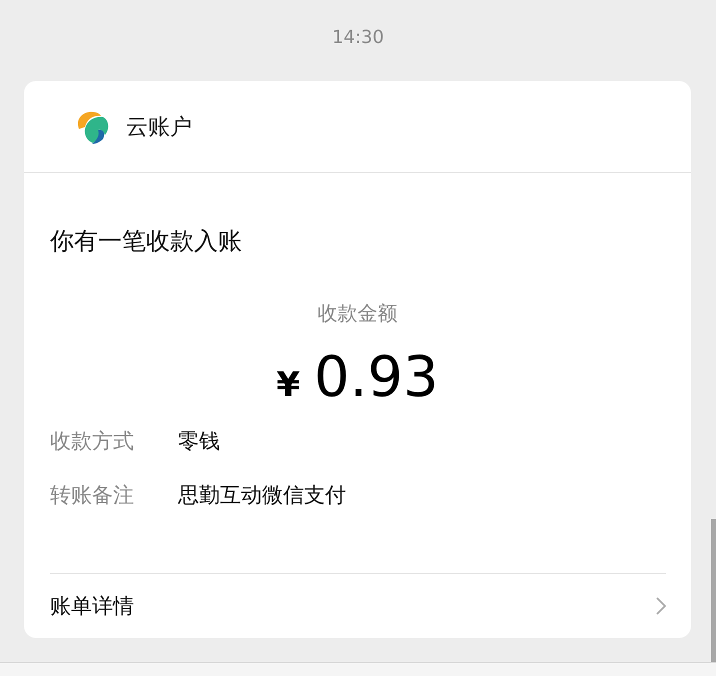 The width and height of the screenshot is (716, 676). What do you see at coordinates (262, 495) in the screenshot?
I see `detail-value: 思勤互动微信支付` at bounding box center [262, 495].